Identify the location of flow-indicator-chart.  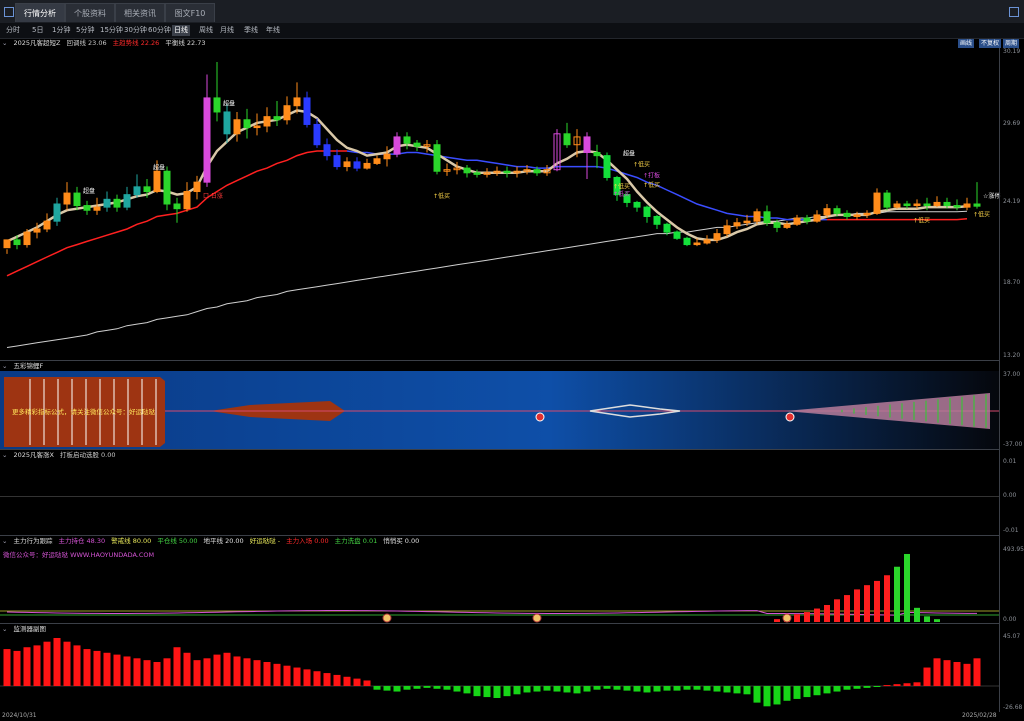
(512, 585).